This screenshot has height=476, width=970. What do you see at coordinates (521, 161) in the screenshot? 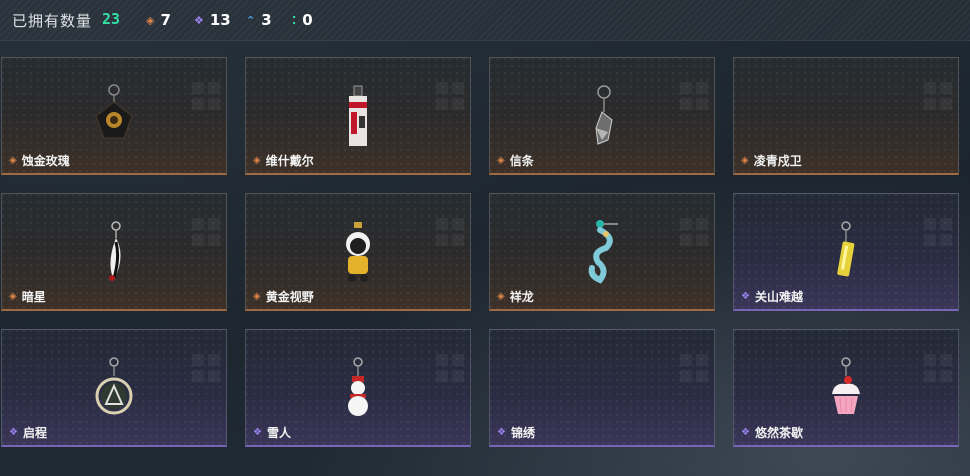
I see `charm-name: 信条` at bounding box center [521, 161].